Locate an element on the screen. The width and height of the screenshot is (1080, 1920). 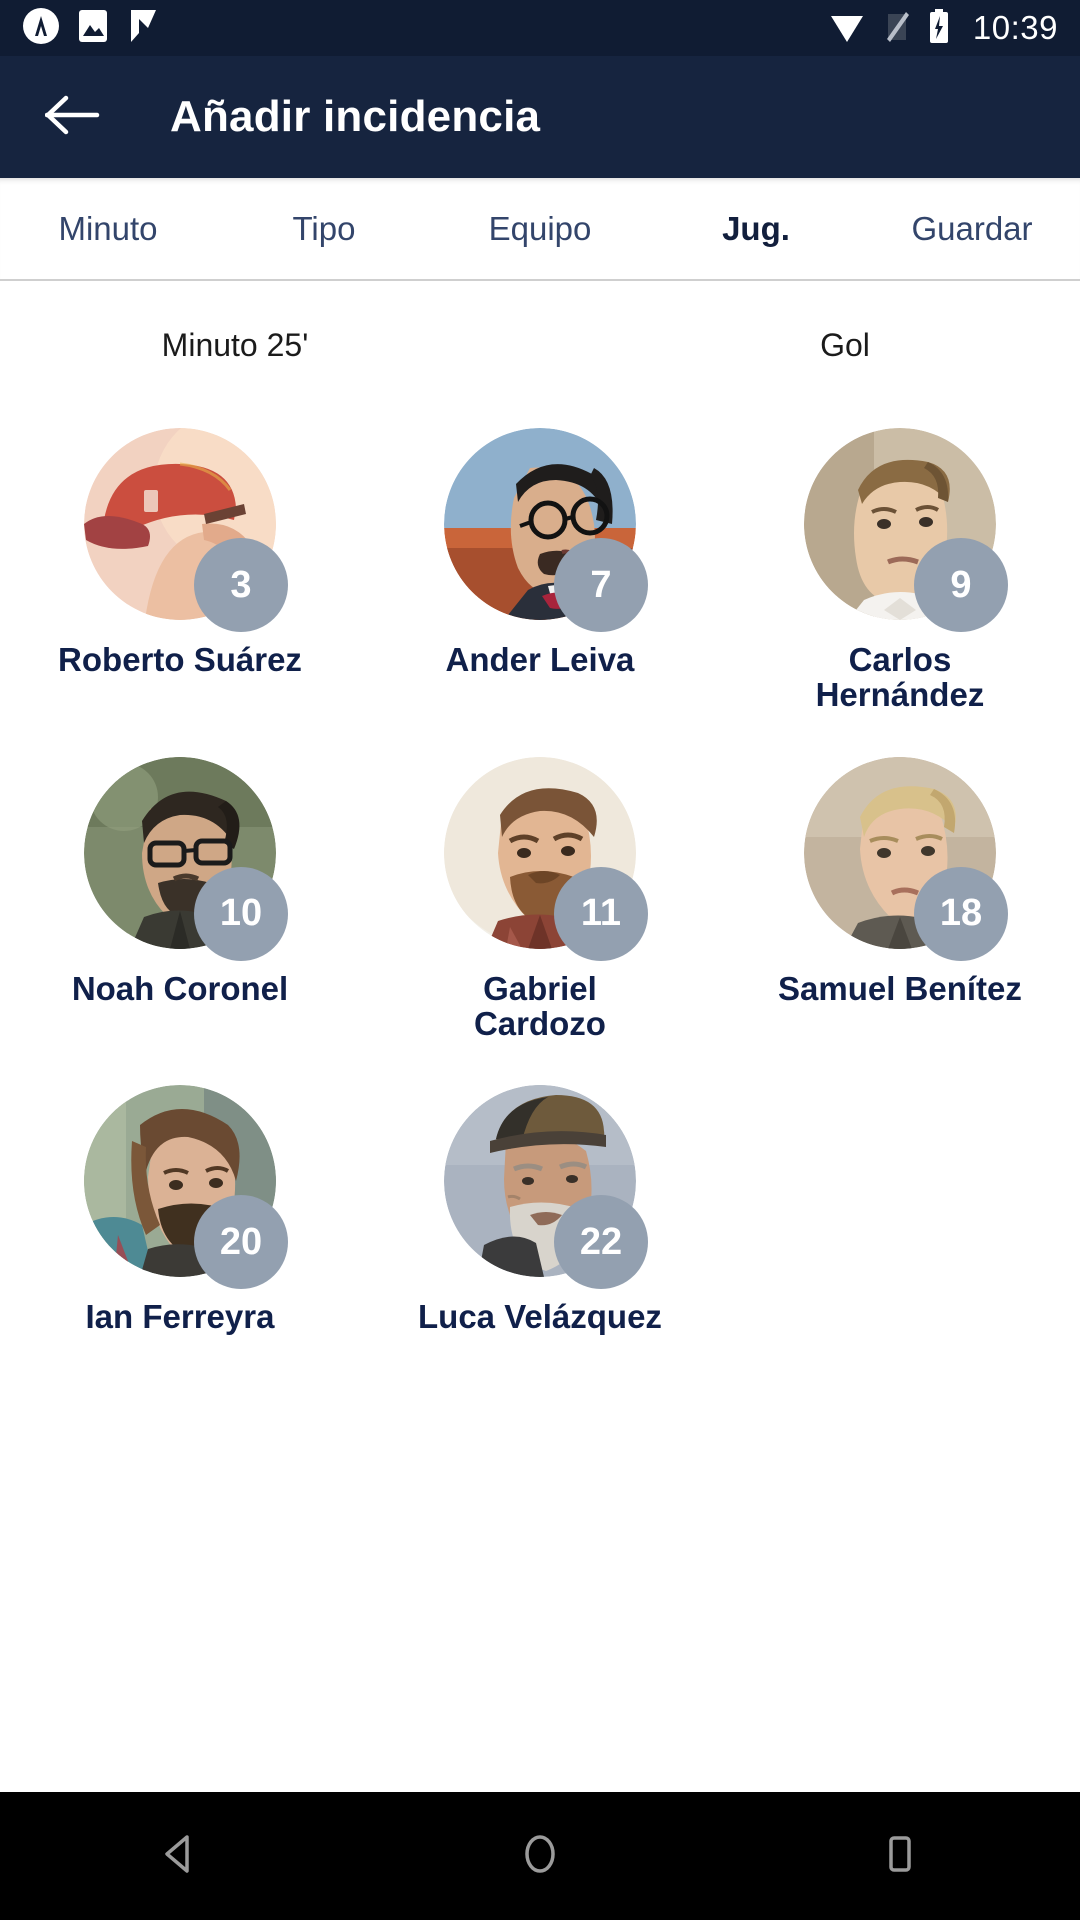
wifi-icon is located at coordinates (847, 28).